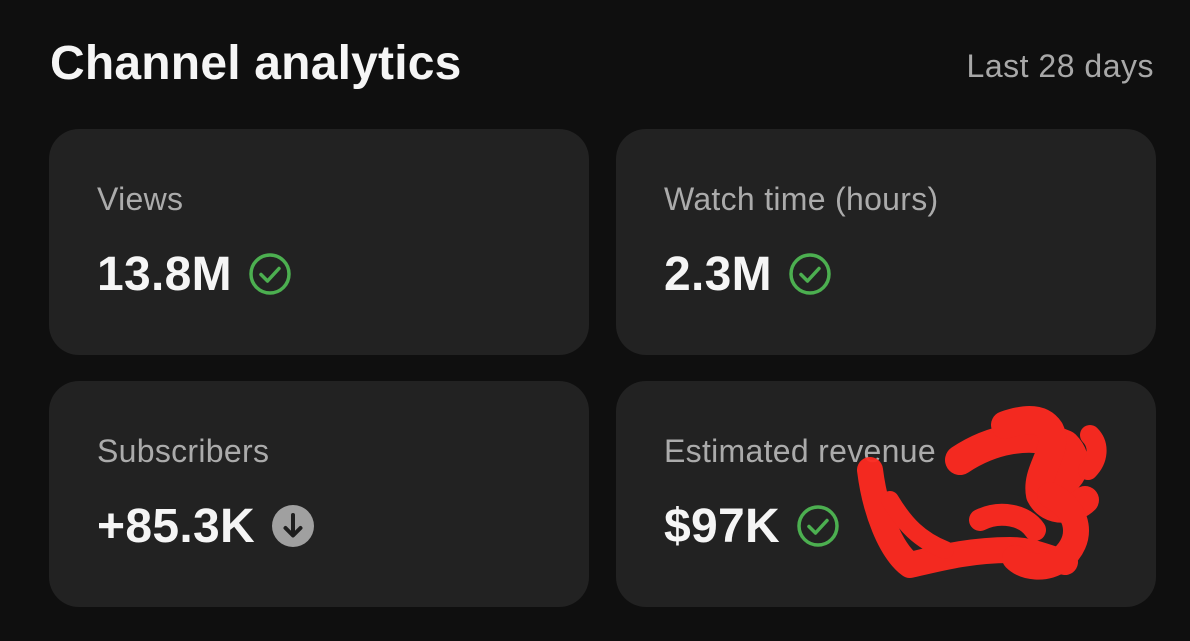  I want to click on subscribers-value-row: +85.3K, so click(206, 526).